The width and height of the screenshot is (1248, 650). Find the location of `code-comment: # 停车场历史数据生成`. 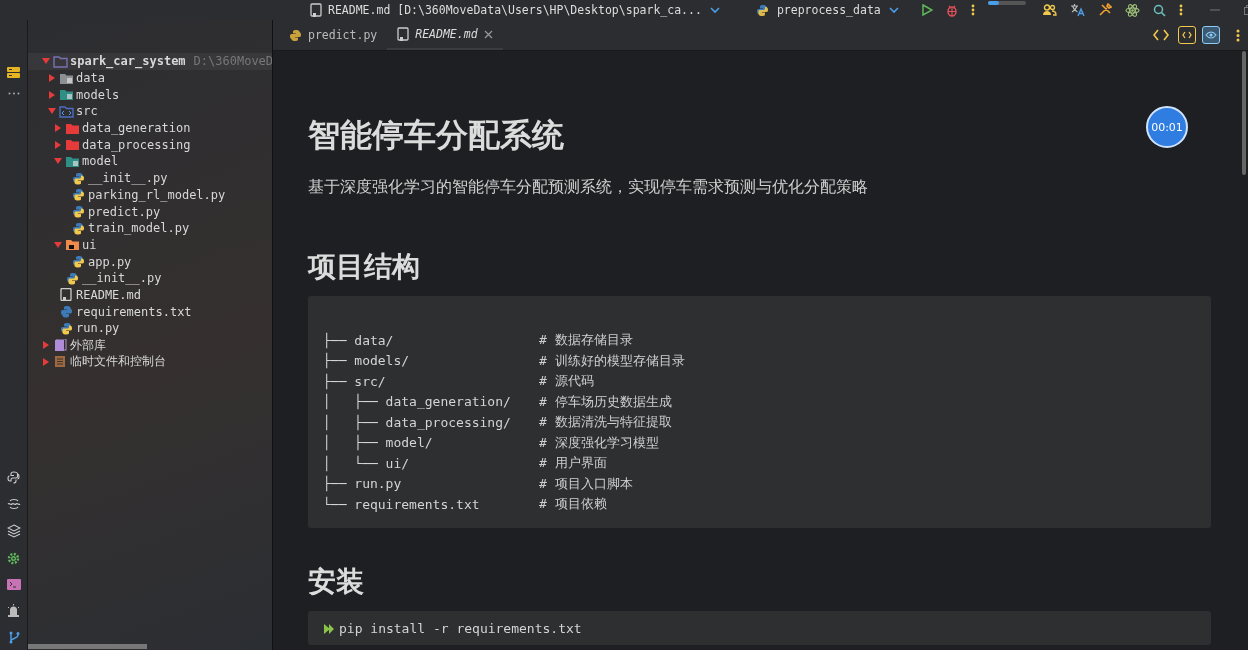

code-comment: # 停车场历史数据生成 is located at coordinates (605, 401).